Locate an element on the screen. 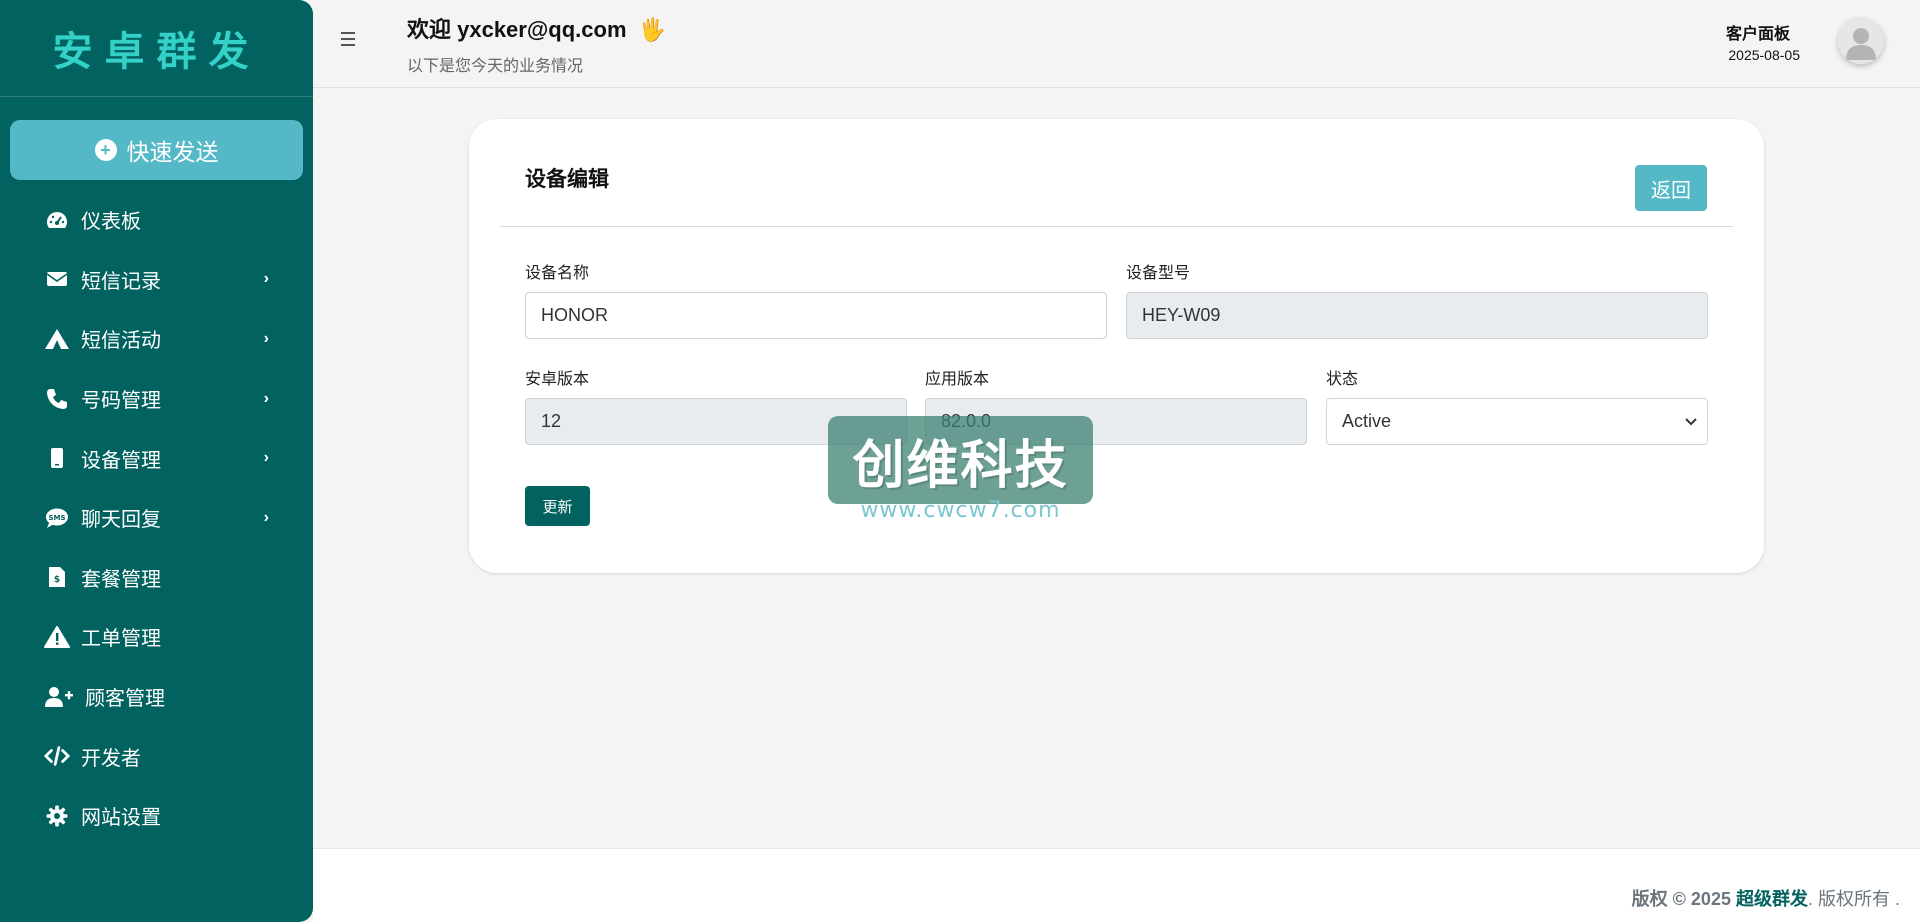 The height and width of the screenshot is (922, 1920). brand: 安卓群发 is located at coordinates (156, 48).